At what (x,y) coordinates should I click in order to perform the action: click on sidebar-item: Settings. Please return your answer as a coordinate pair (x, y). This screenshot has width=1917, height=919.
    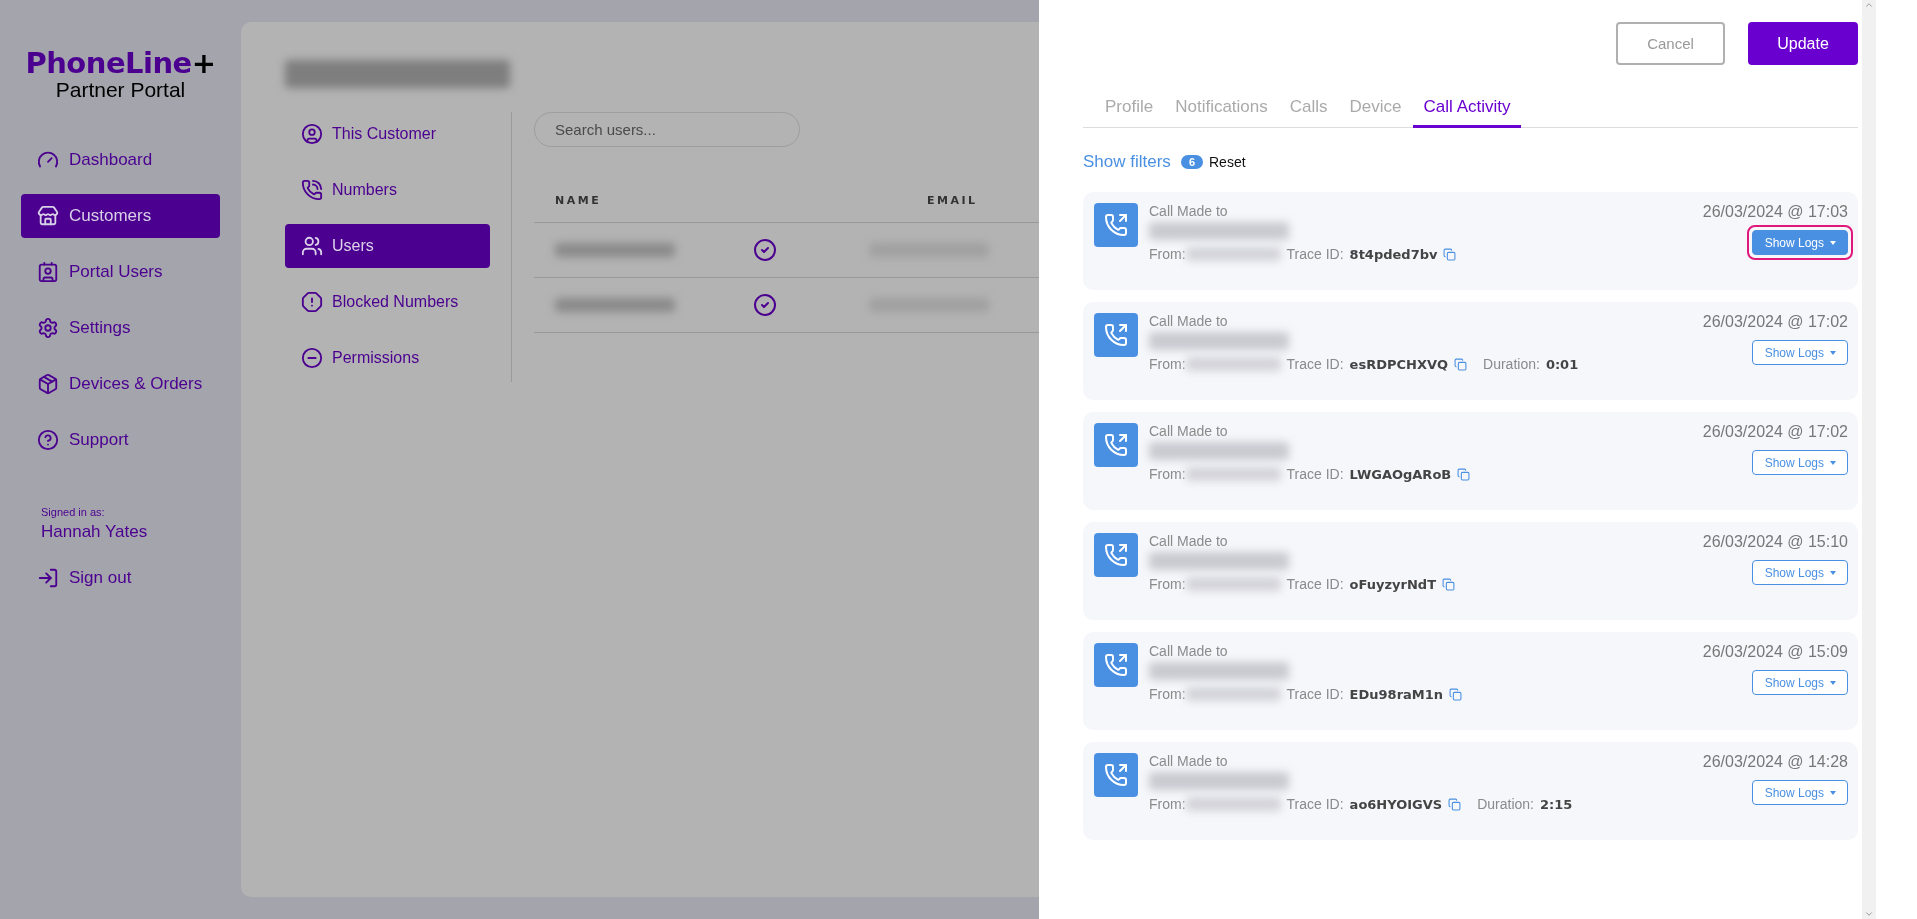
    Looking at the image, I should click on (120, 328).